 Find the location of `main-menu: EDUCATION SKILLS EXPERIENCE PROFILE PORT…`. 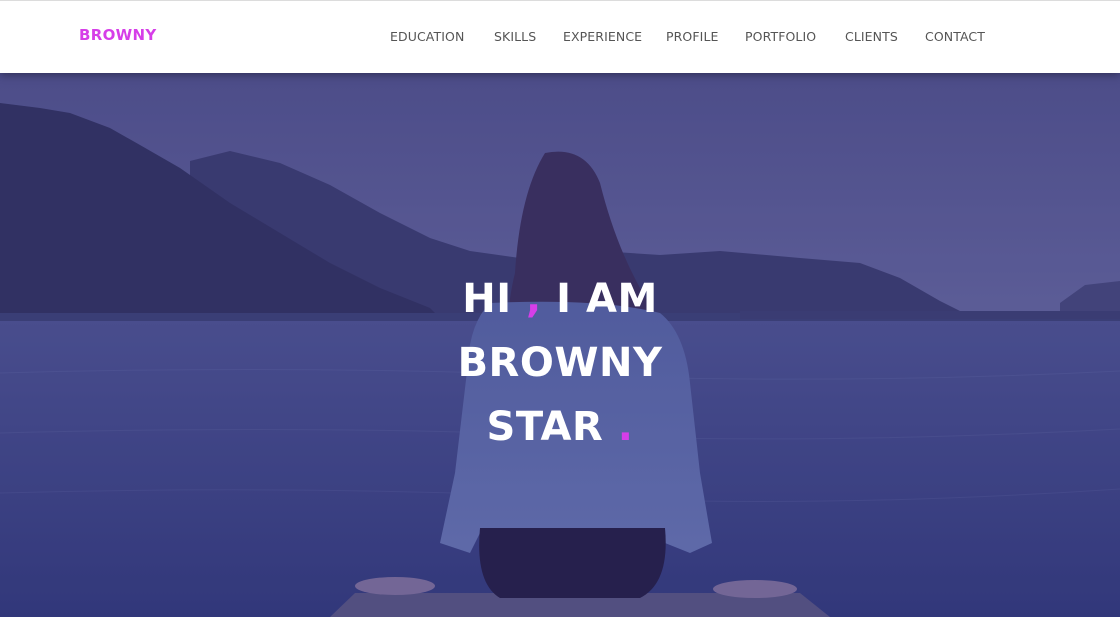

main-menu: EDUCATION SKILLS EXPERIENCE PROFILE PORT… is located at coordinates (560, 39).